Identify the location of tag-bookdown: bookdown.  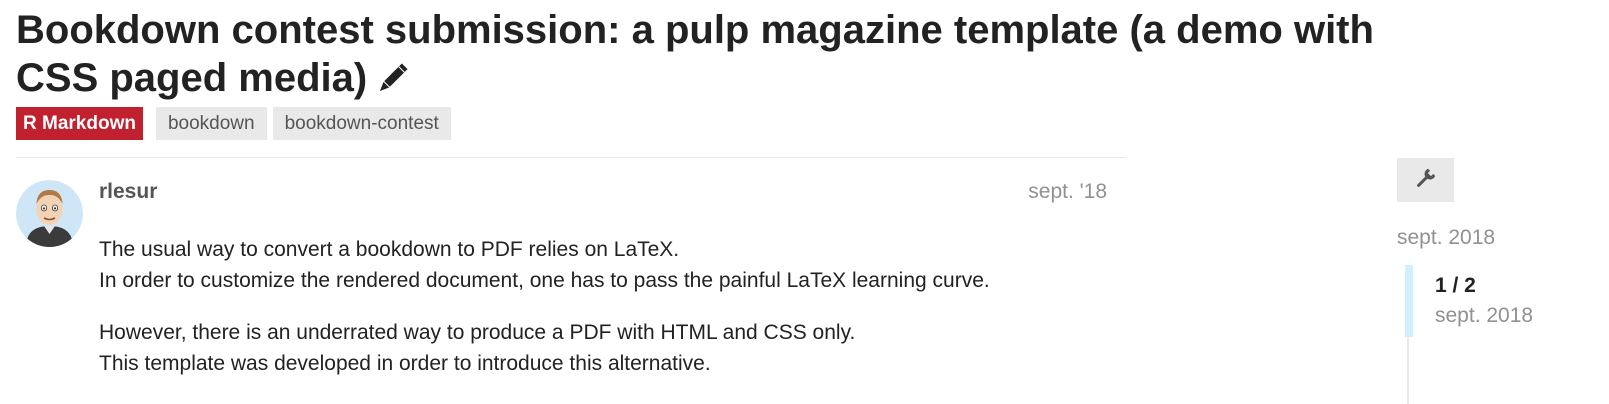
(211, 123).